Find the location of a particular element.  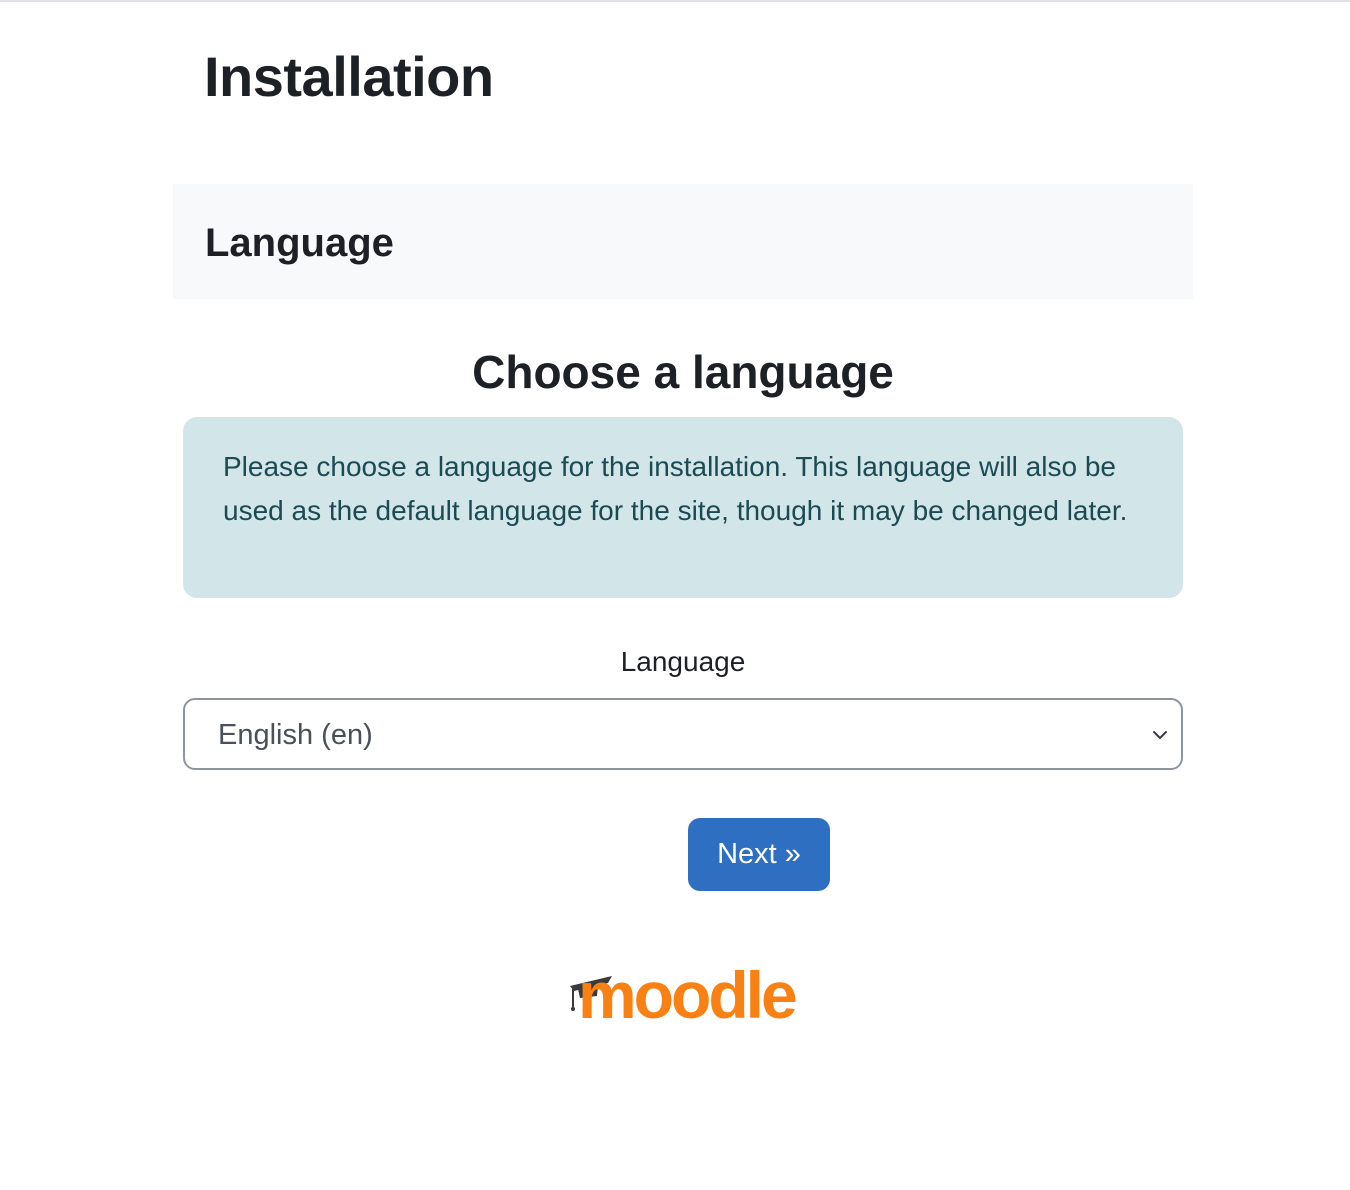

language-field-label: Language is located at coordinates (683, 661).